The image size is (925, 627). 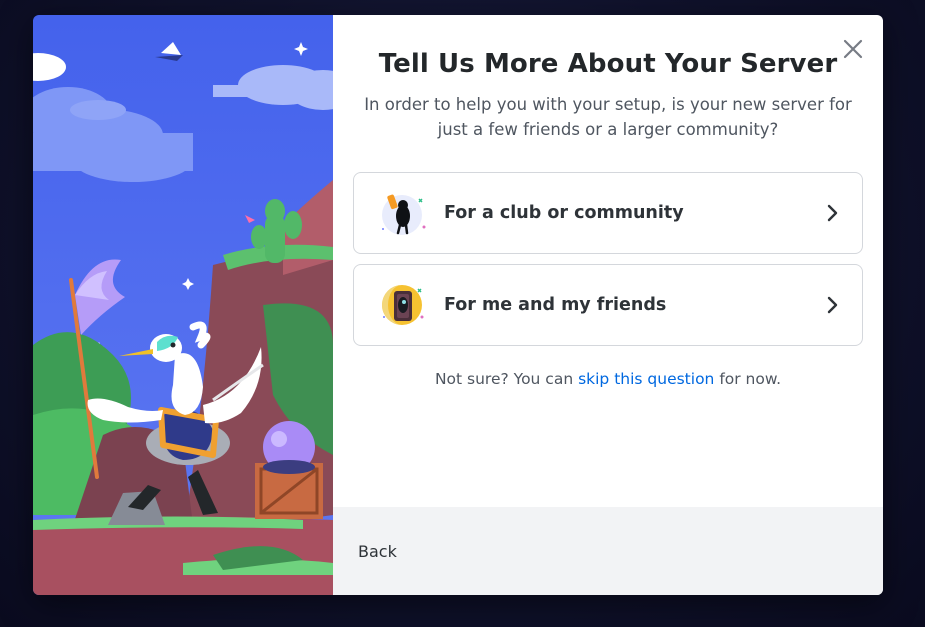 I want to click on back-button: Back, so click(x=377, y=551).